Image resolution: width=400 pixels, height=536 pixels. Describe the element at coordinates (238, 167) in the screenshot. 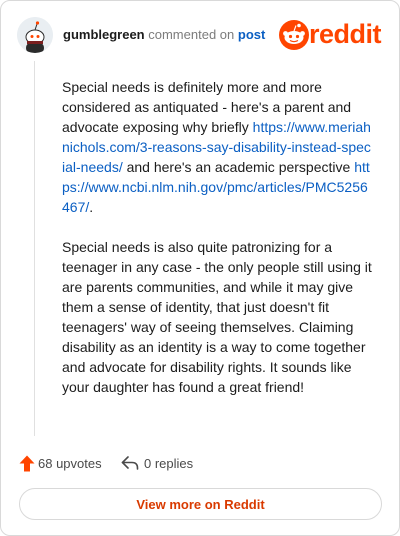

I see `paragraph-1-mid: and here's an academic perspective` at that location.